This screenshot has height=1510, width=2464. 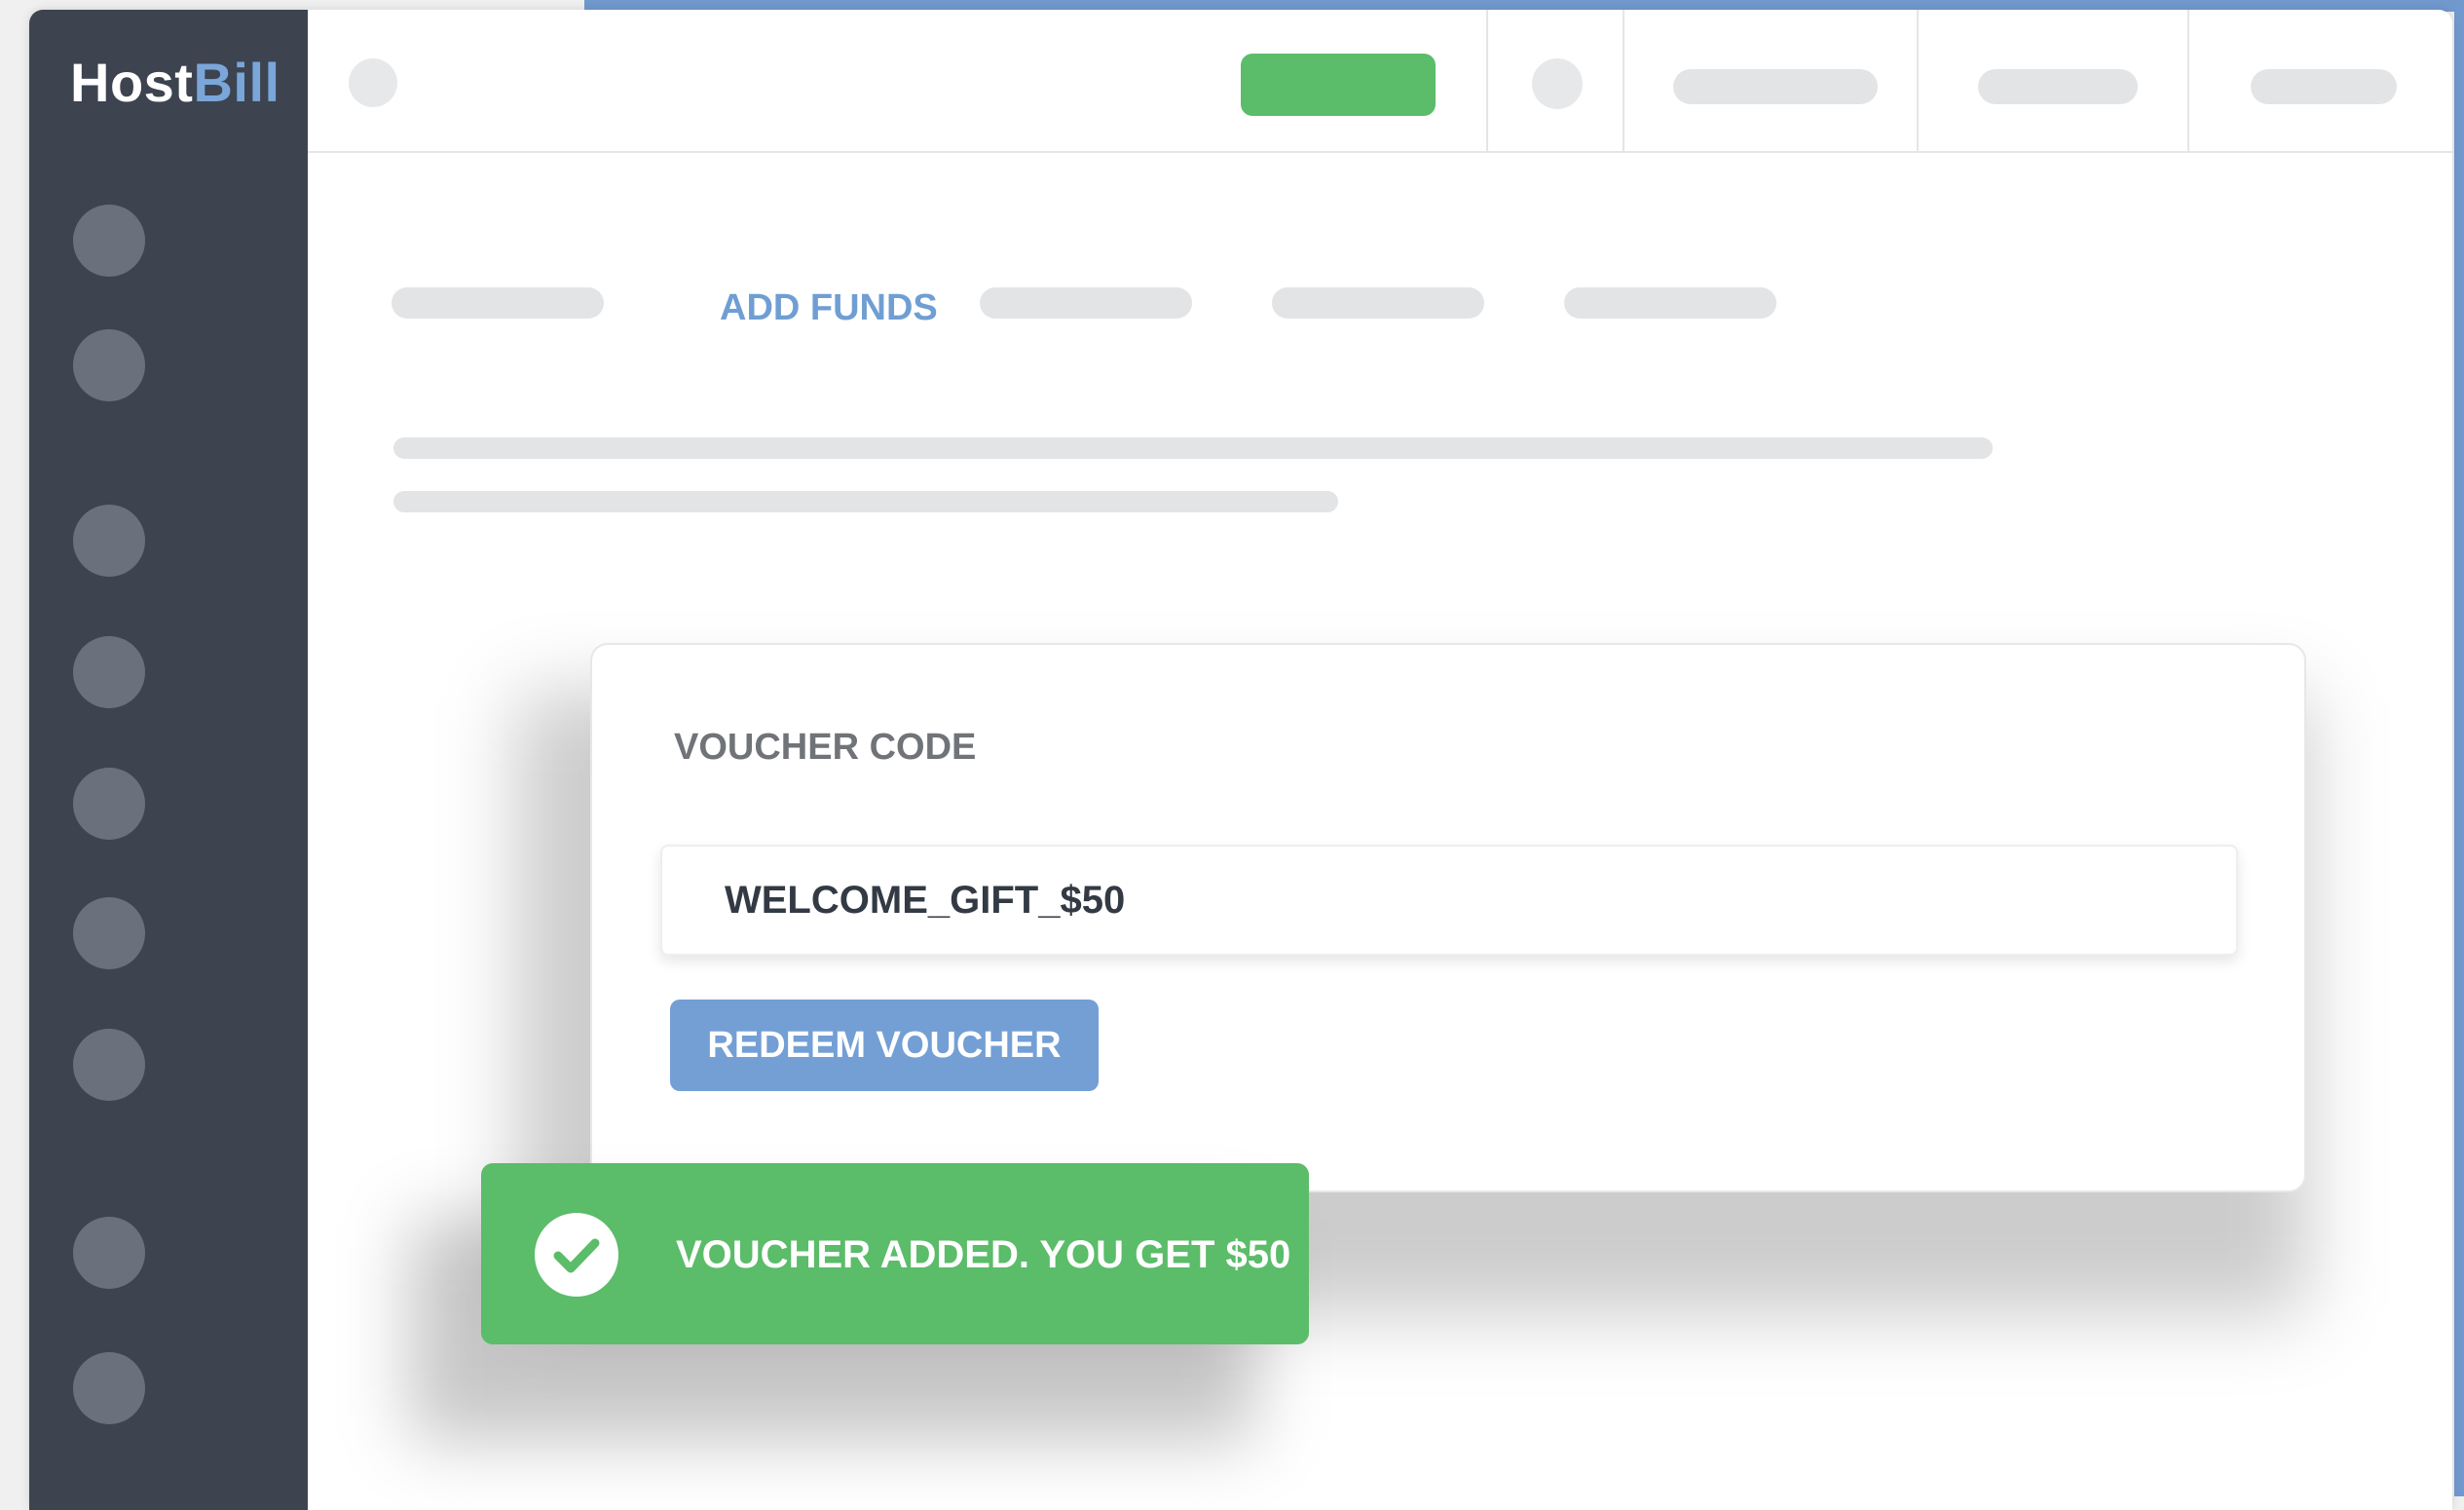 I want to click on toast-message: VOUCHER ADDED. YOU GET $50, so click(x=983, y=1254).